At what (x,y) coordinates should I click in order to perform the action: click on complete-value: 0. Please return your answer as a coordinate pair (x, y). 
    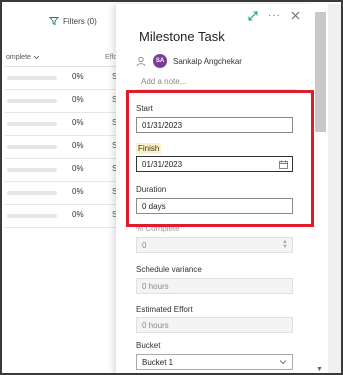
    Looking at the image, I should click on (144, 245).